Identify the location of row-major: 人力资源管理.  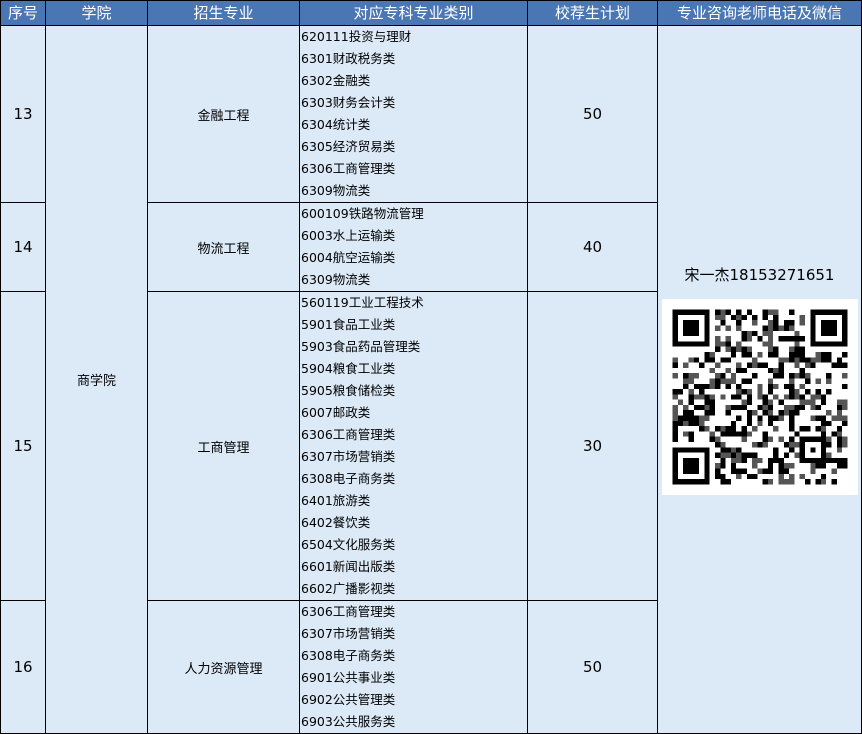
(223, 667).